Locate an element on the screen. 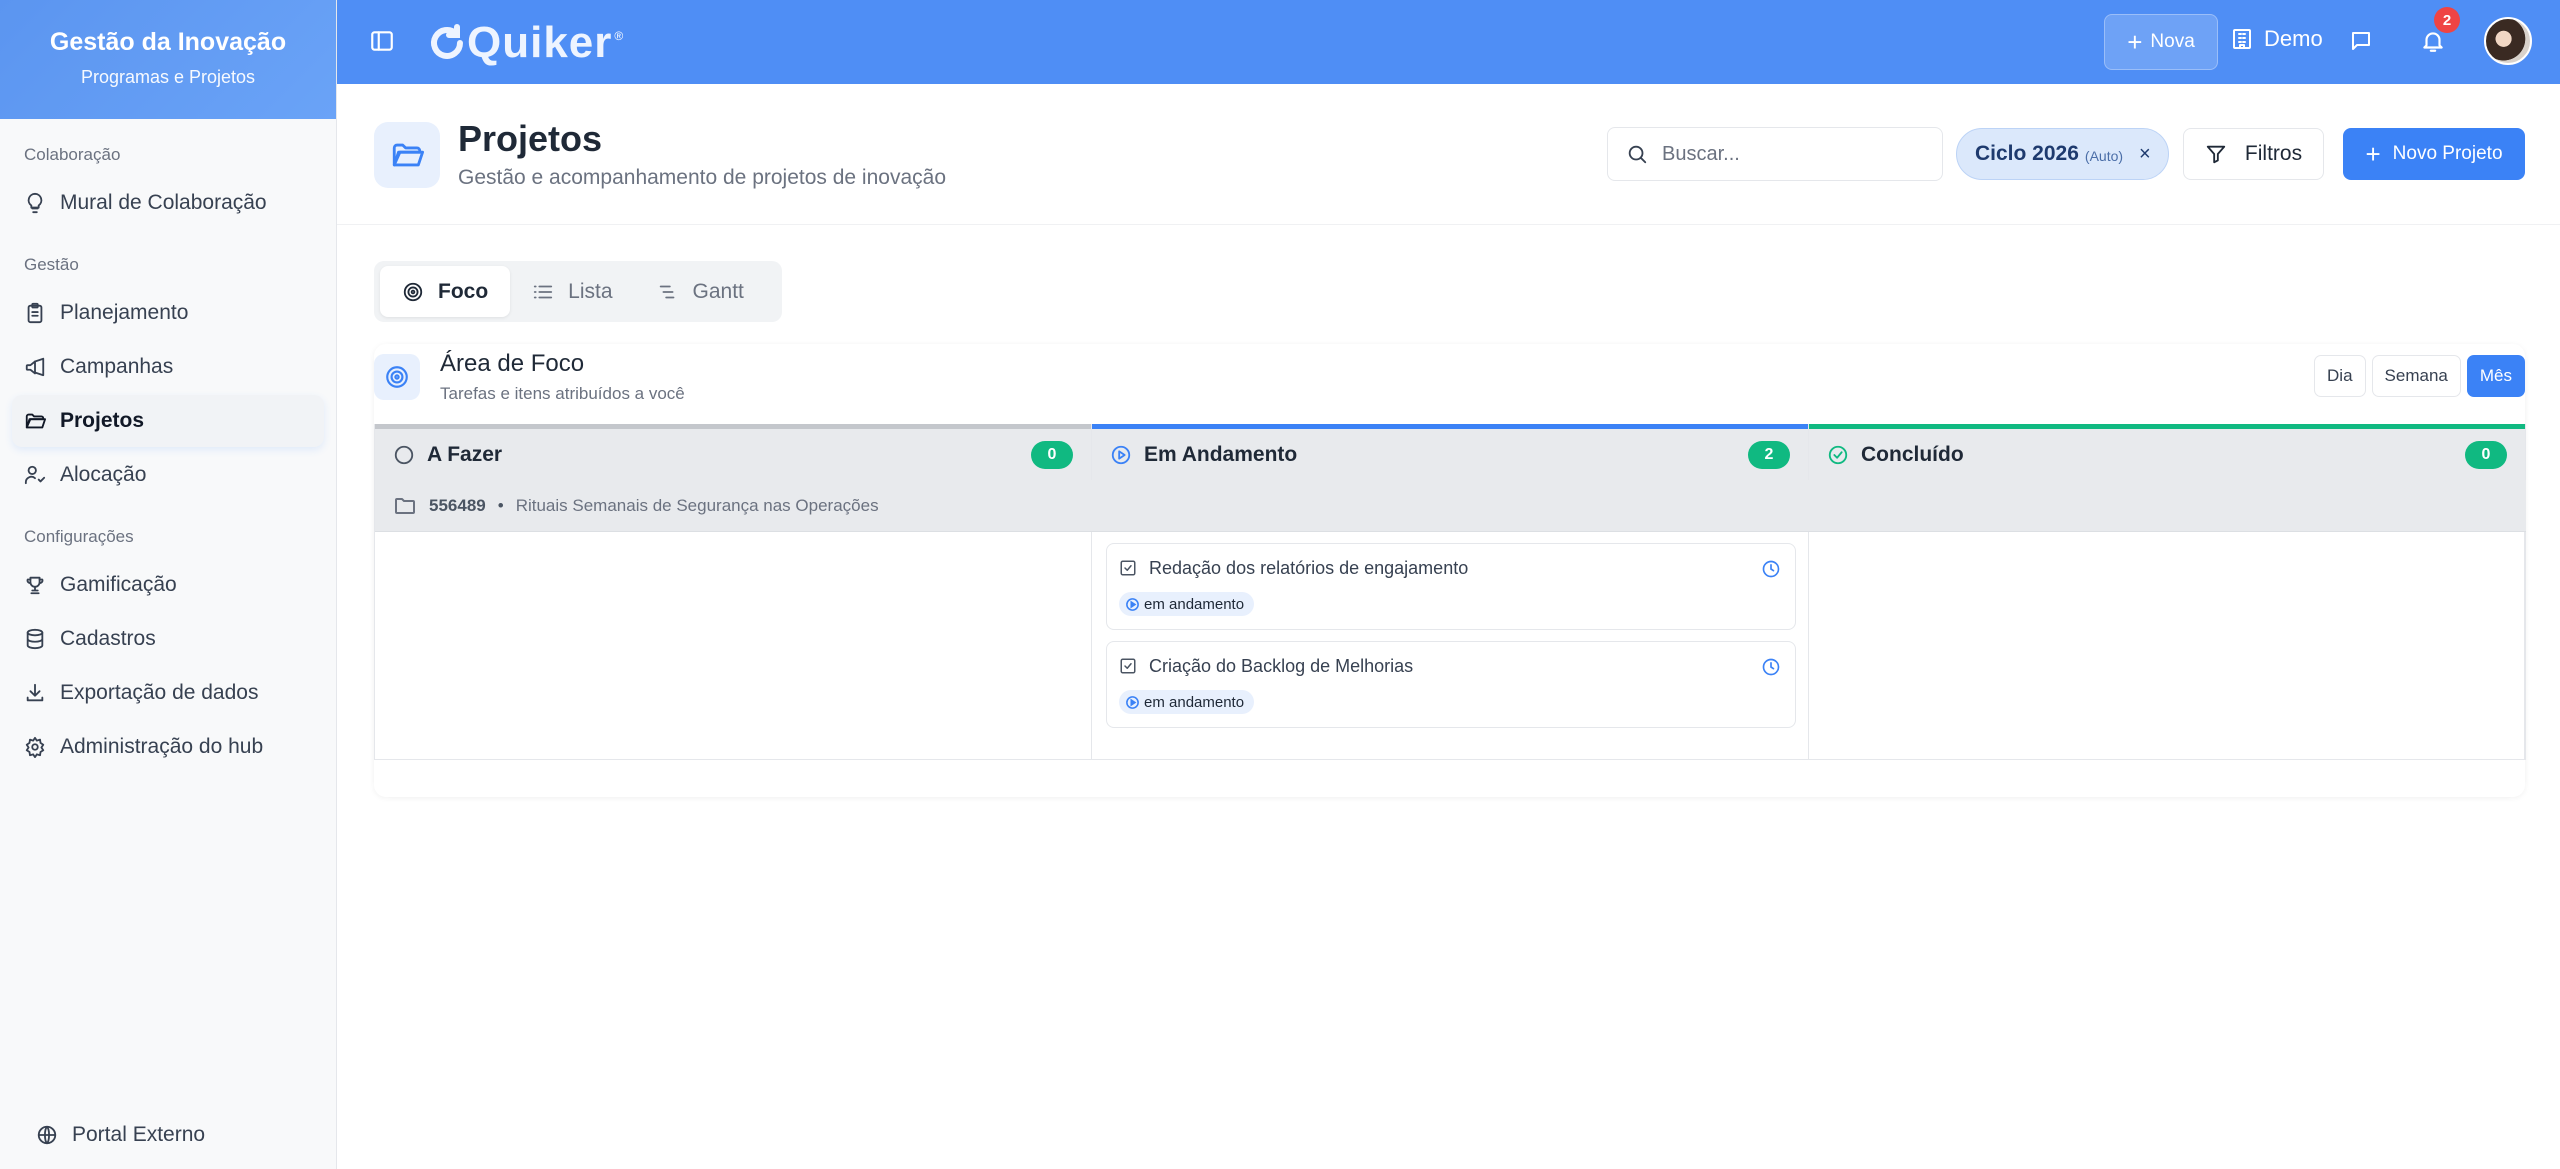 The width and height of the screenshot is (2560, 1169). sidebar-subtitle: Programas e Projetos is located at coordinates (168, 77).